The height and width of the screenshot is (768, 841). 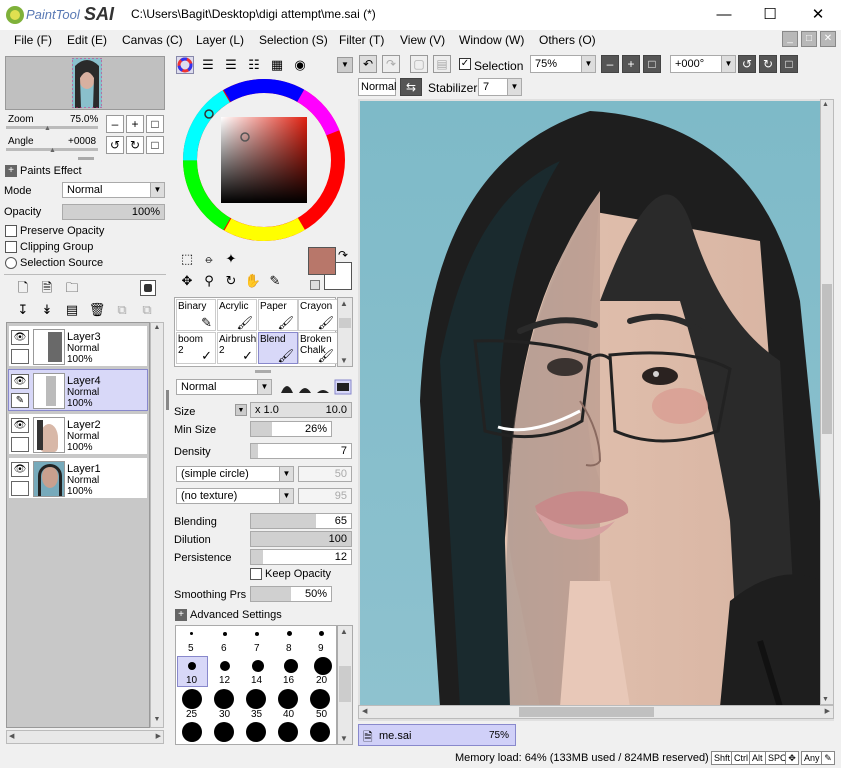 I want to click on layer-item-selected: 👁 ✎ Layer4 Normal 100%, so click(x=78, y=390).